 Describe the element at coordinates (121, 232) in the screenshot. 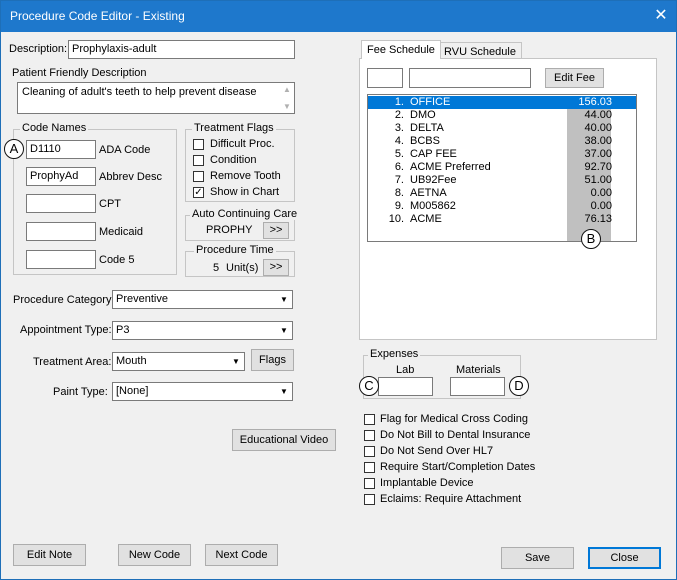

I see `medicaid-label: Medicaid` at that location.